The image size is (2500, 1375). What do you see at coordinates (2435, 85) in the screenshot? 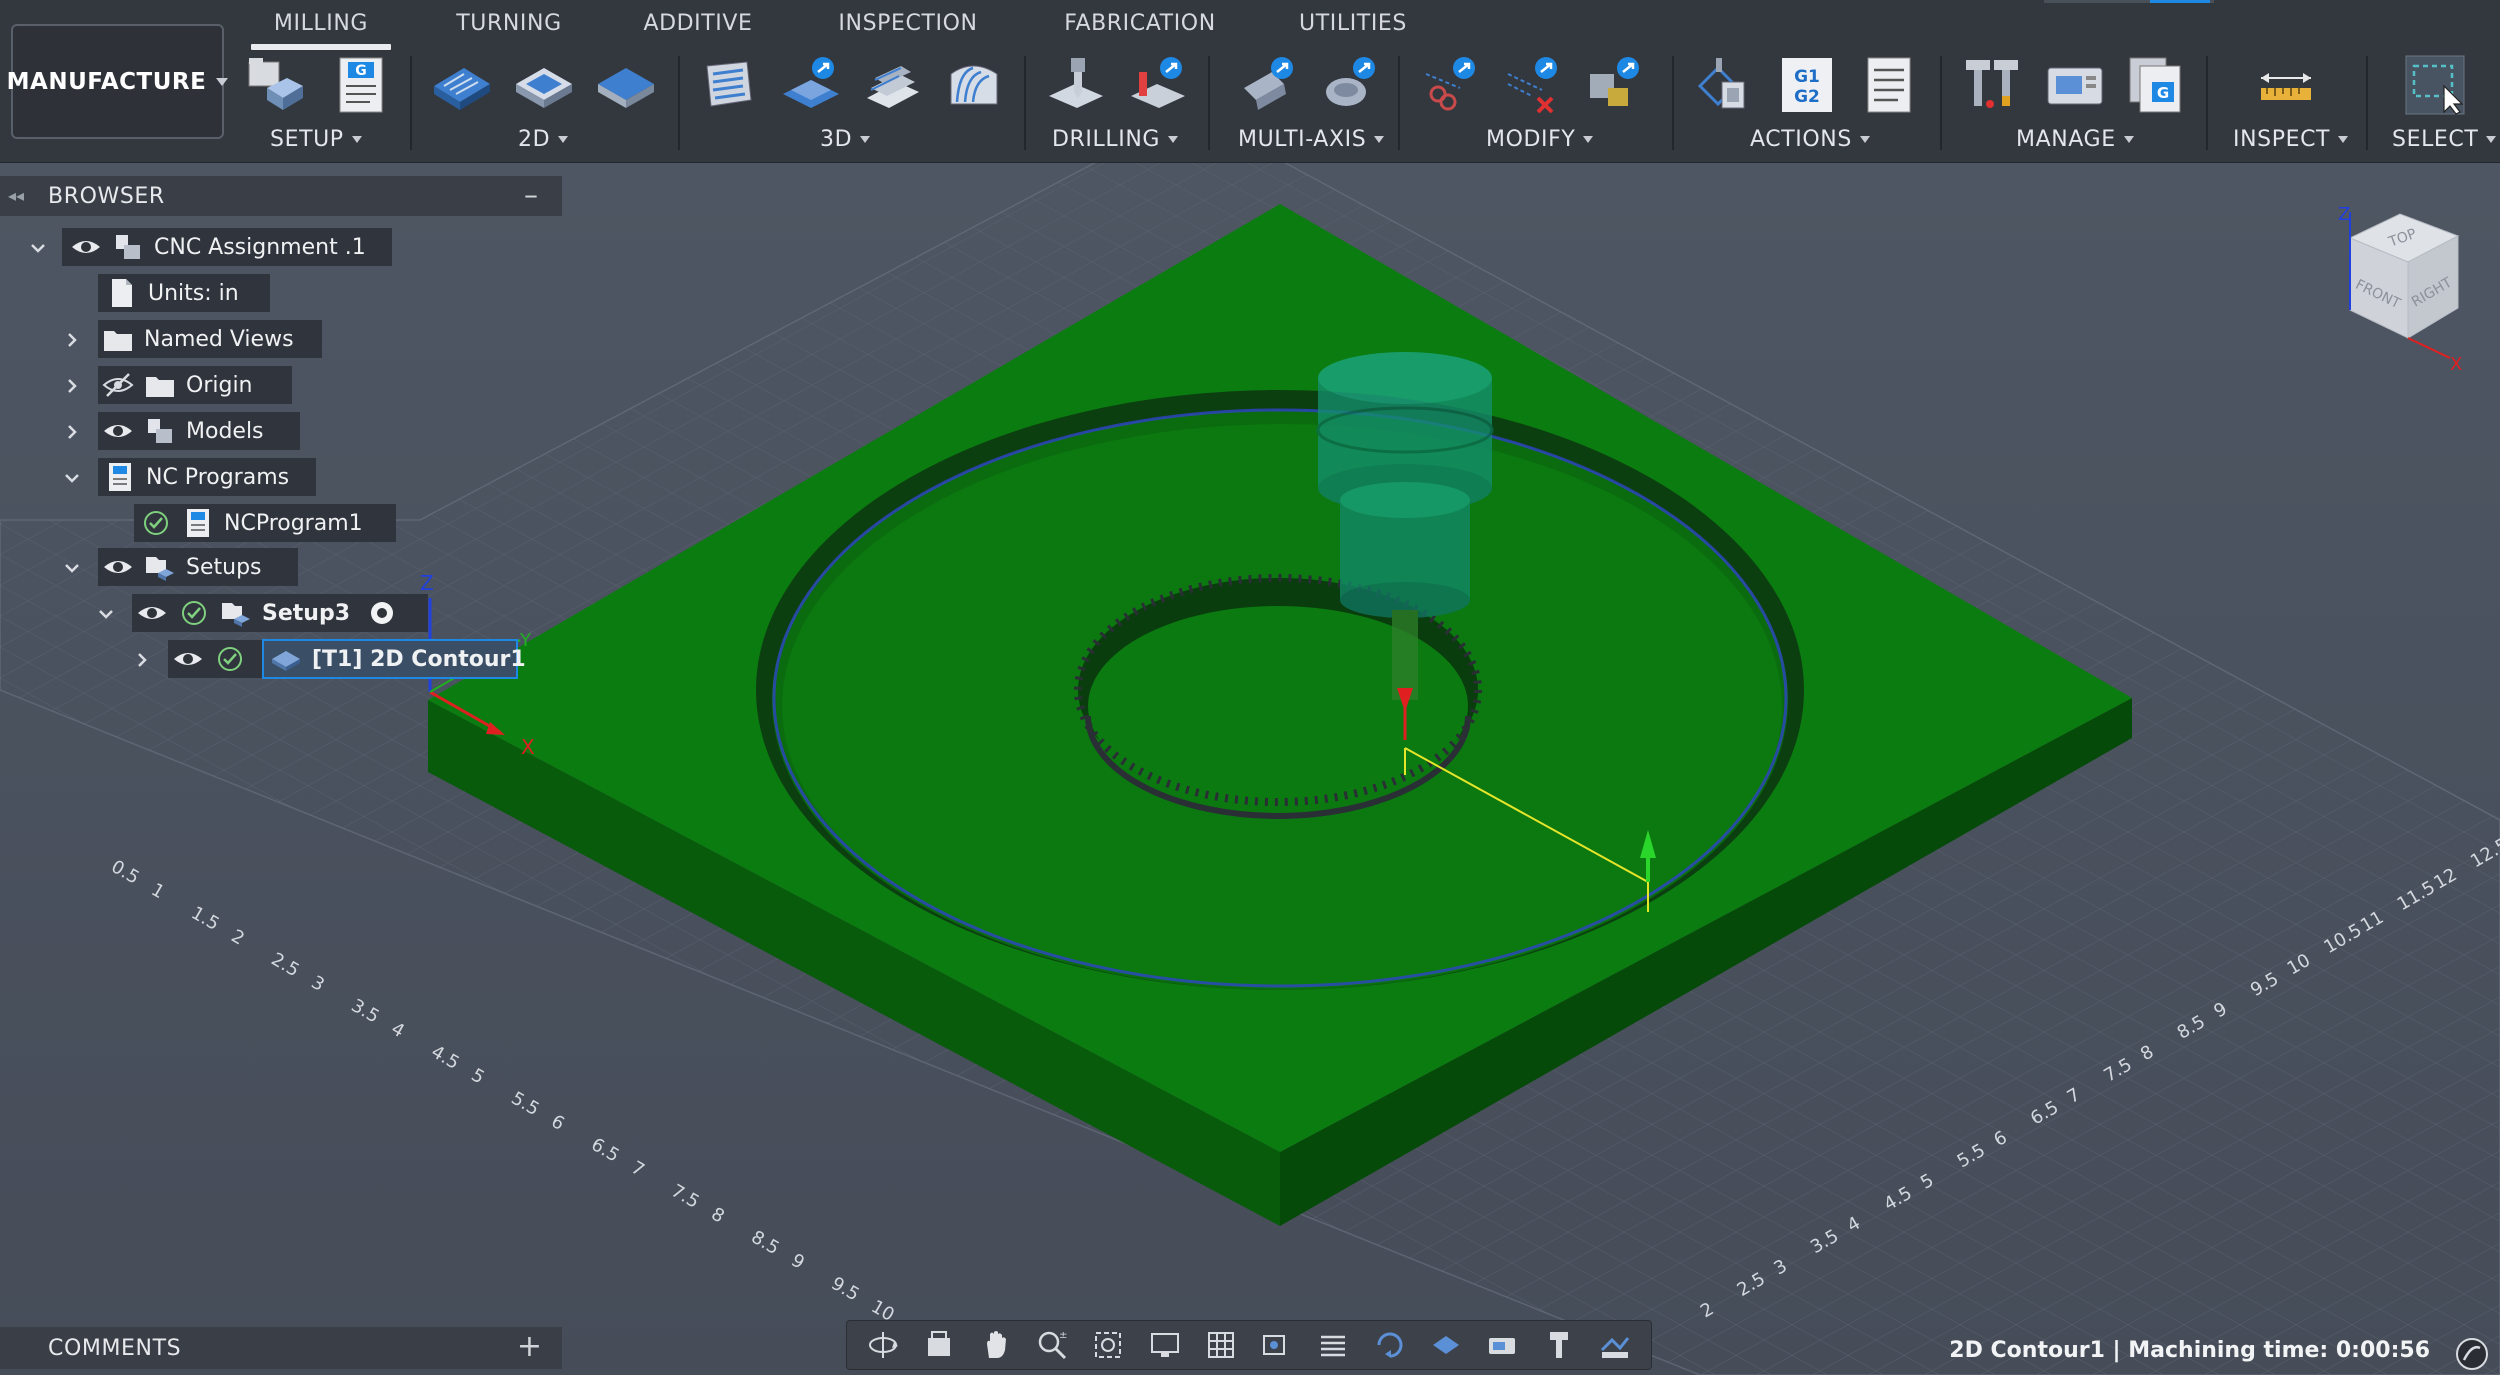
I see `window-select-icon` at bounding box center [2435, 85].